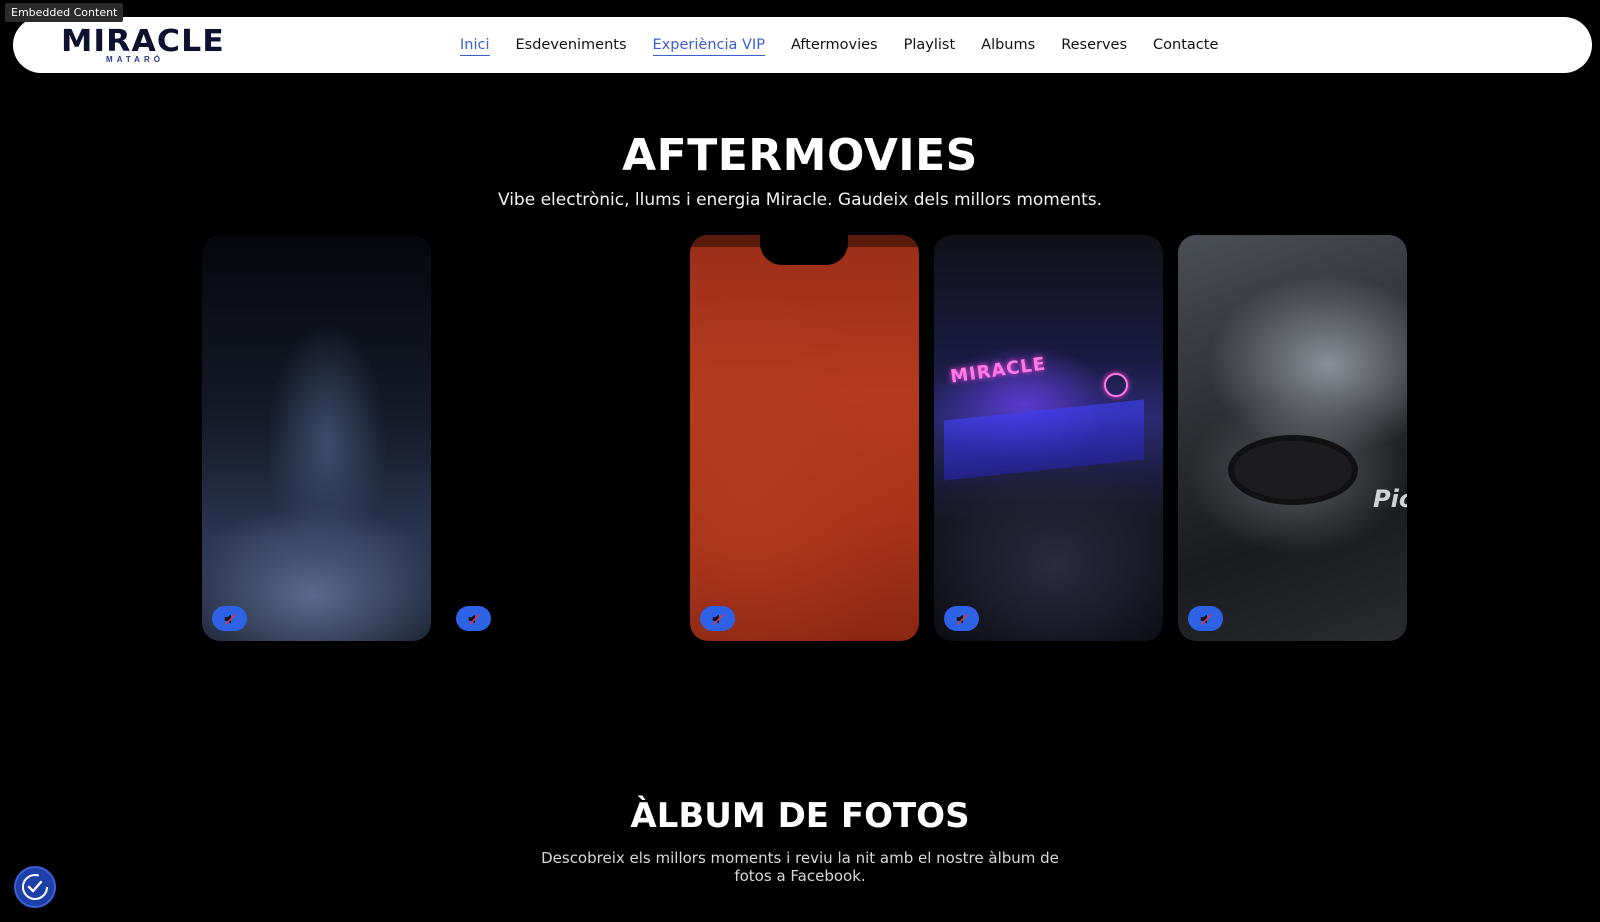 This screenshot has width=1600, height=922. I want to click on nav-item-inici: Inici, so click(475, 46).